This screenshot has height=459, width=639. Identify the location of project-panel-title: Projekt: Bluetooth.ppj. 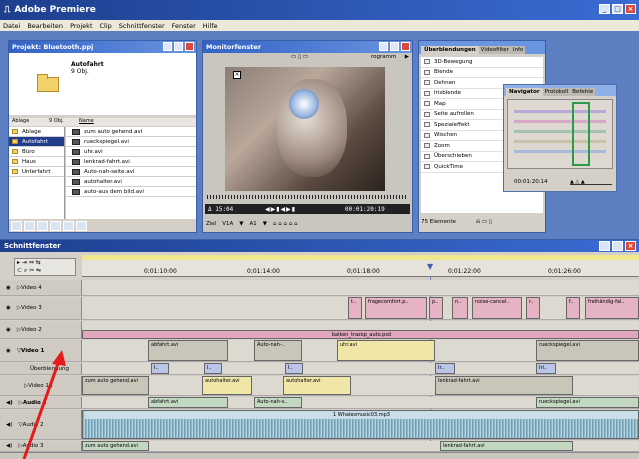
(102, 47).